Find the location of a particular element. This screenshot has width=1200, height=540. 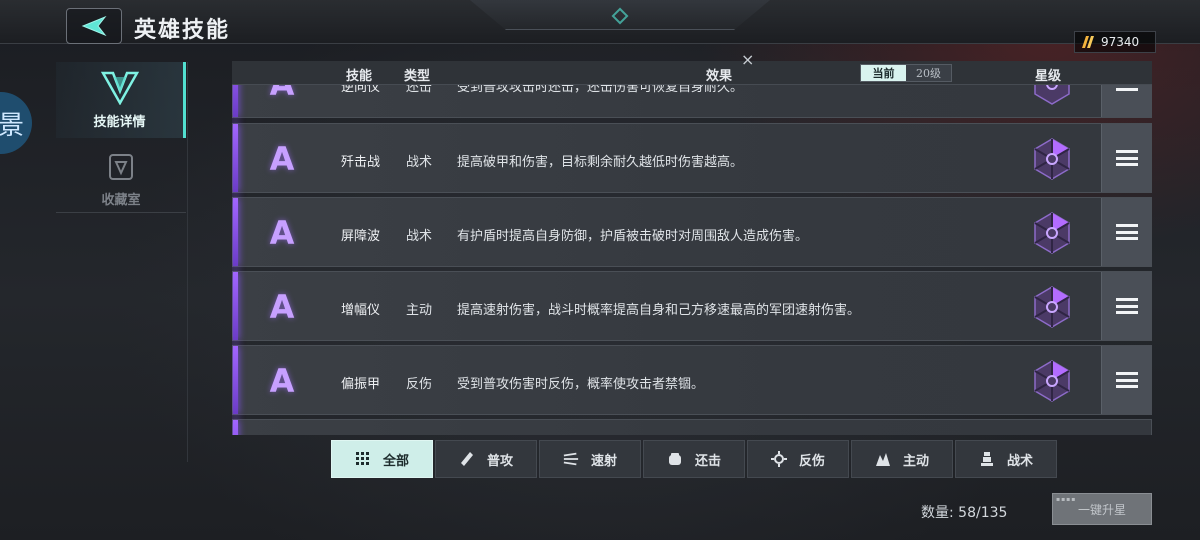

tab-label: 反伤 is located at coordinates (811, 461).